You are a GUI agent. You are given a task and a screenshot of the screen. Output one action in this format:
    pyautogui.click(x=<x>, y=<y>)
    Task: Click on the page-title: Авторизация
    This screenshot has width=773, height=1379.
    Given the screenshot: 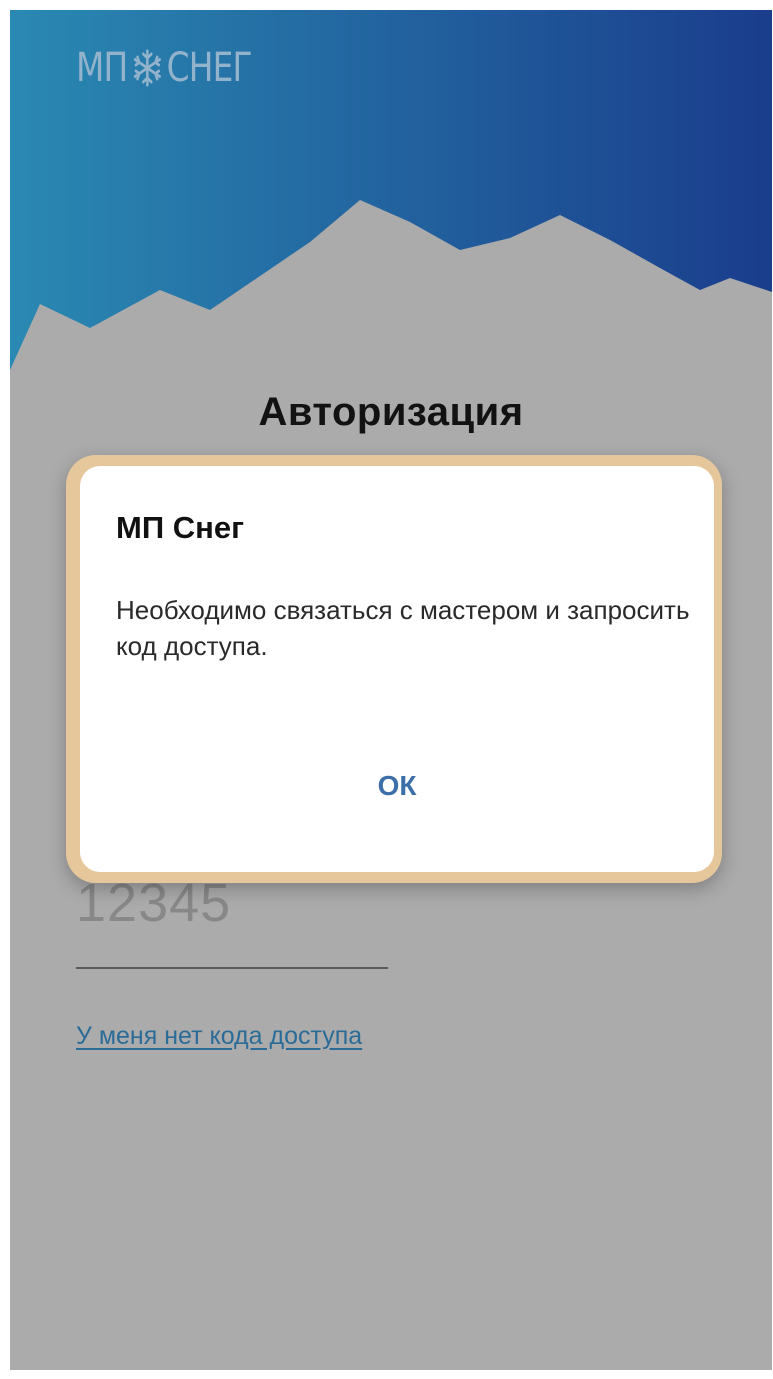 What is the action you would take?
    pyautogui.click(x=391, y=412)
    